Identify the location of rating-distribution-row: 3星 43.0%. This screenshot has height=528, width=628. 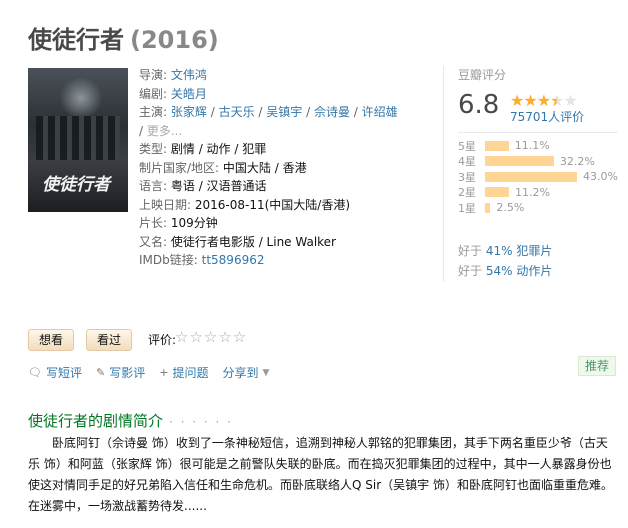
(538, 177).